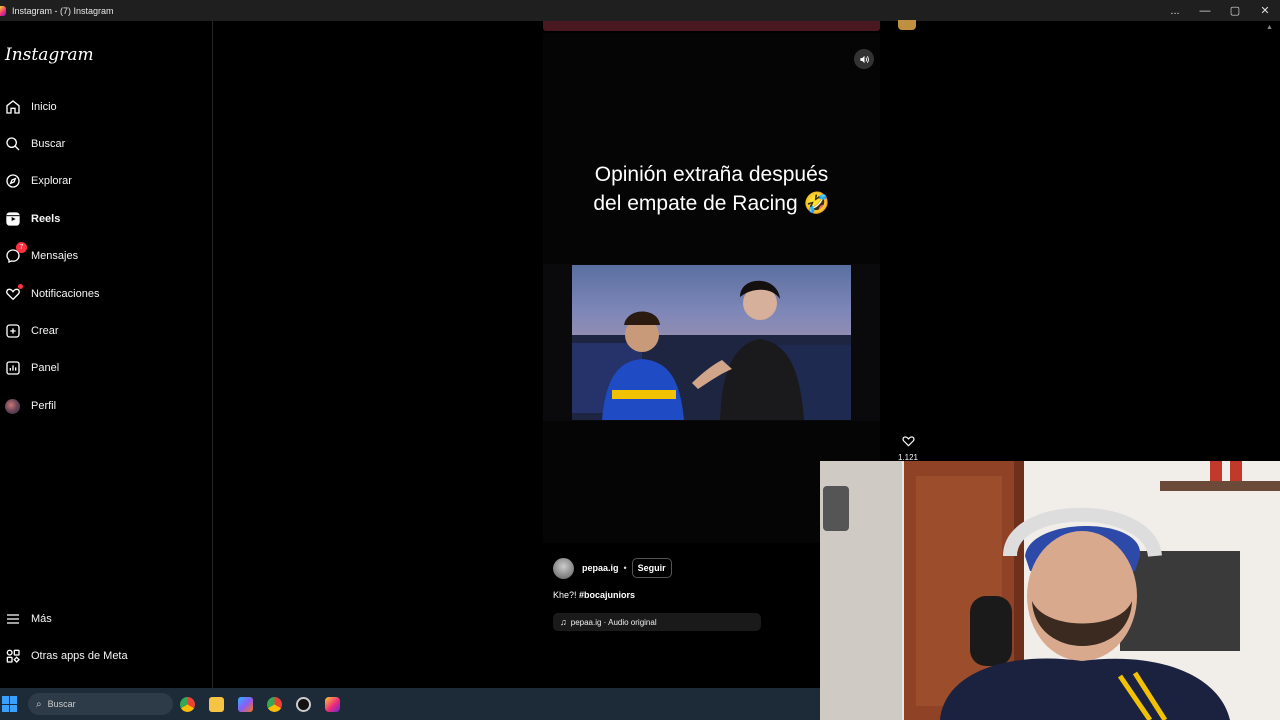 This screenshot has height=720, width=1280. What do you see at coordinates (563, 568) in the screenshot?
I see `author-avatar` at bounding box center [563, 568].